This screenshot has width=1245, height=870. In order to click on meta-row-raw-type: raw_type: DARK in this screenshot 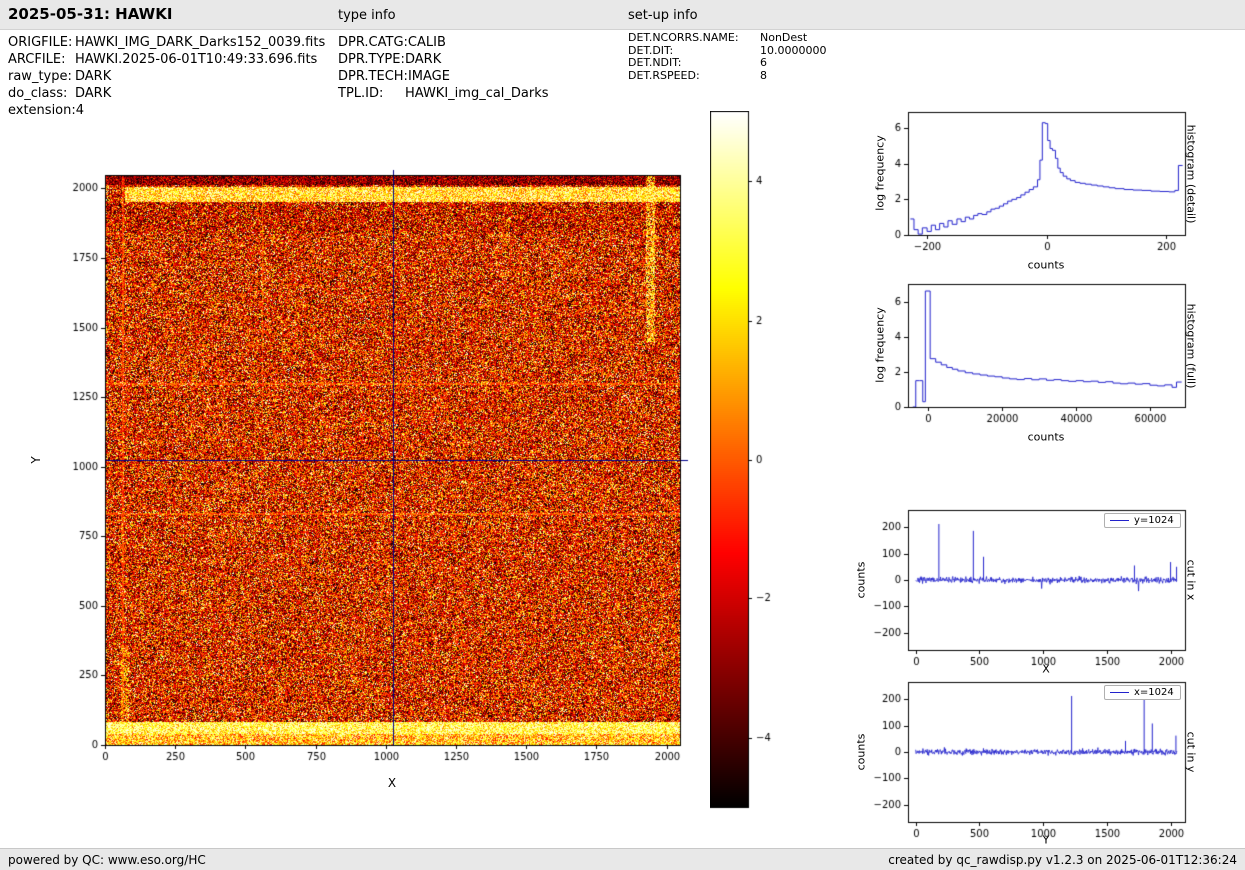, I will do `click(166, 76)`.